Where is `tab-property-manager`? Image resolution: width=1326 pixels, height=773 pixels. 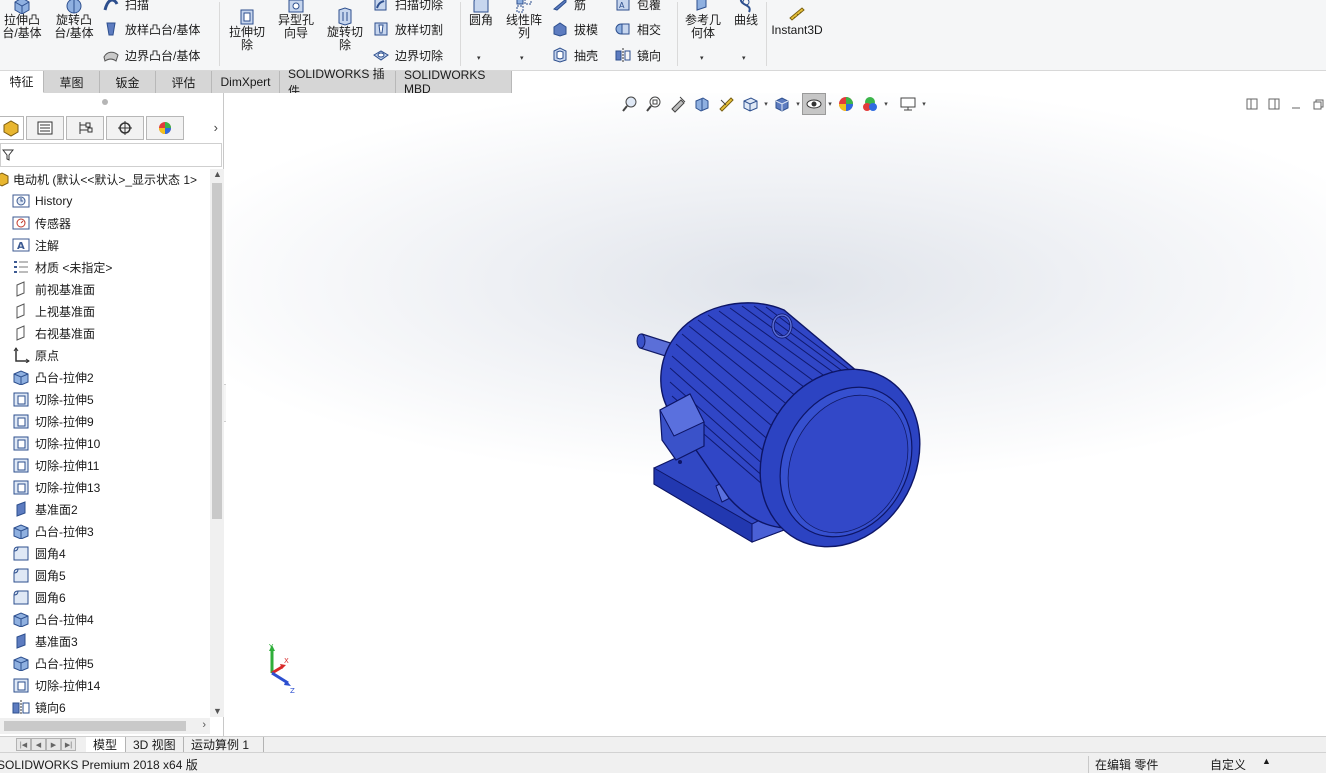
tab-property-manager is located at coordinates (45, 128).